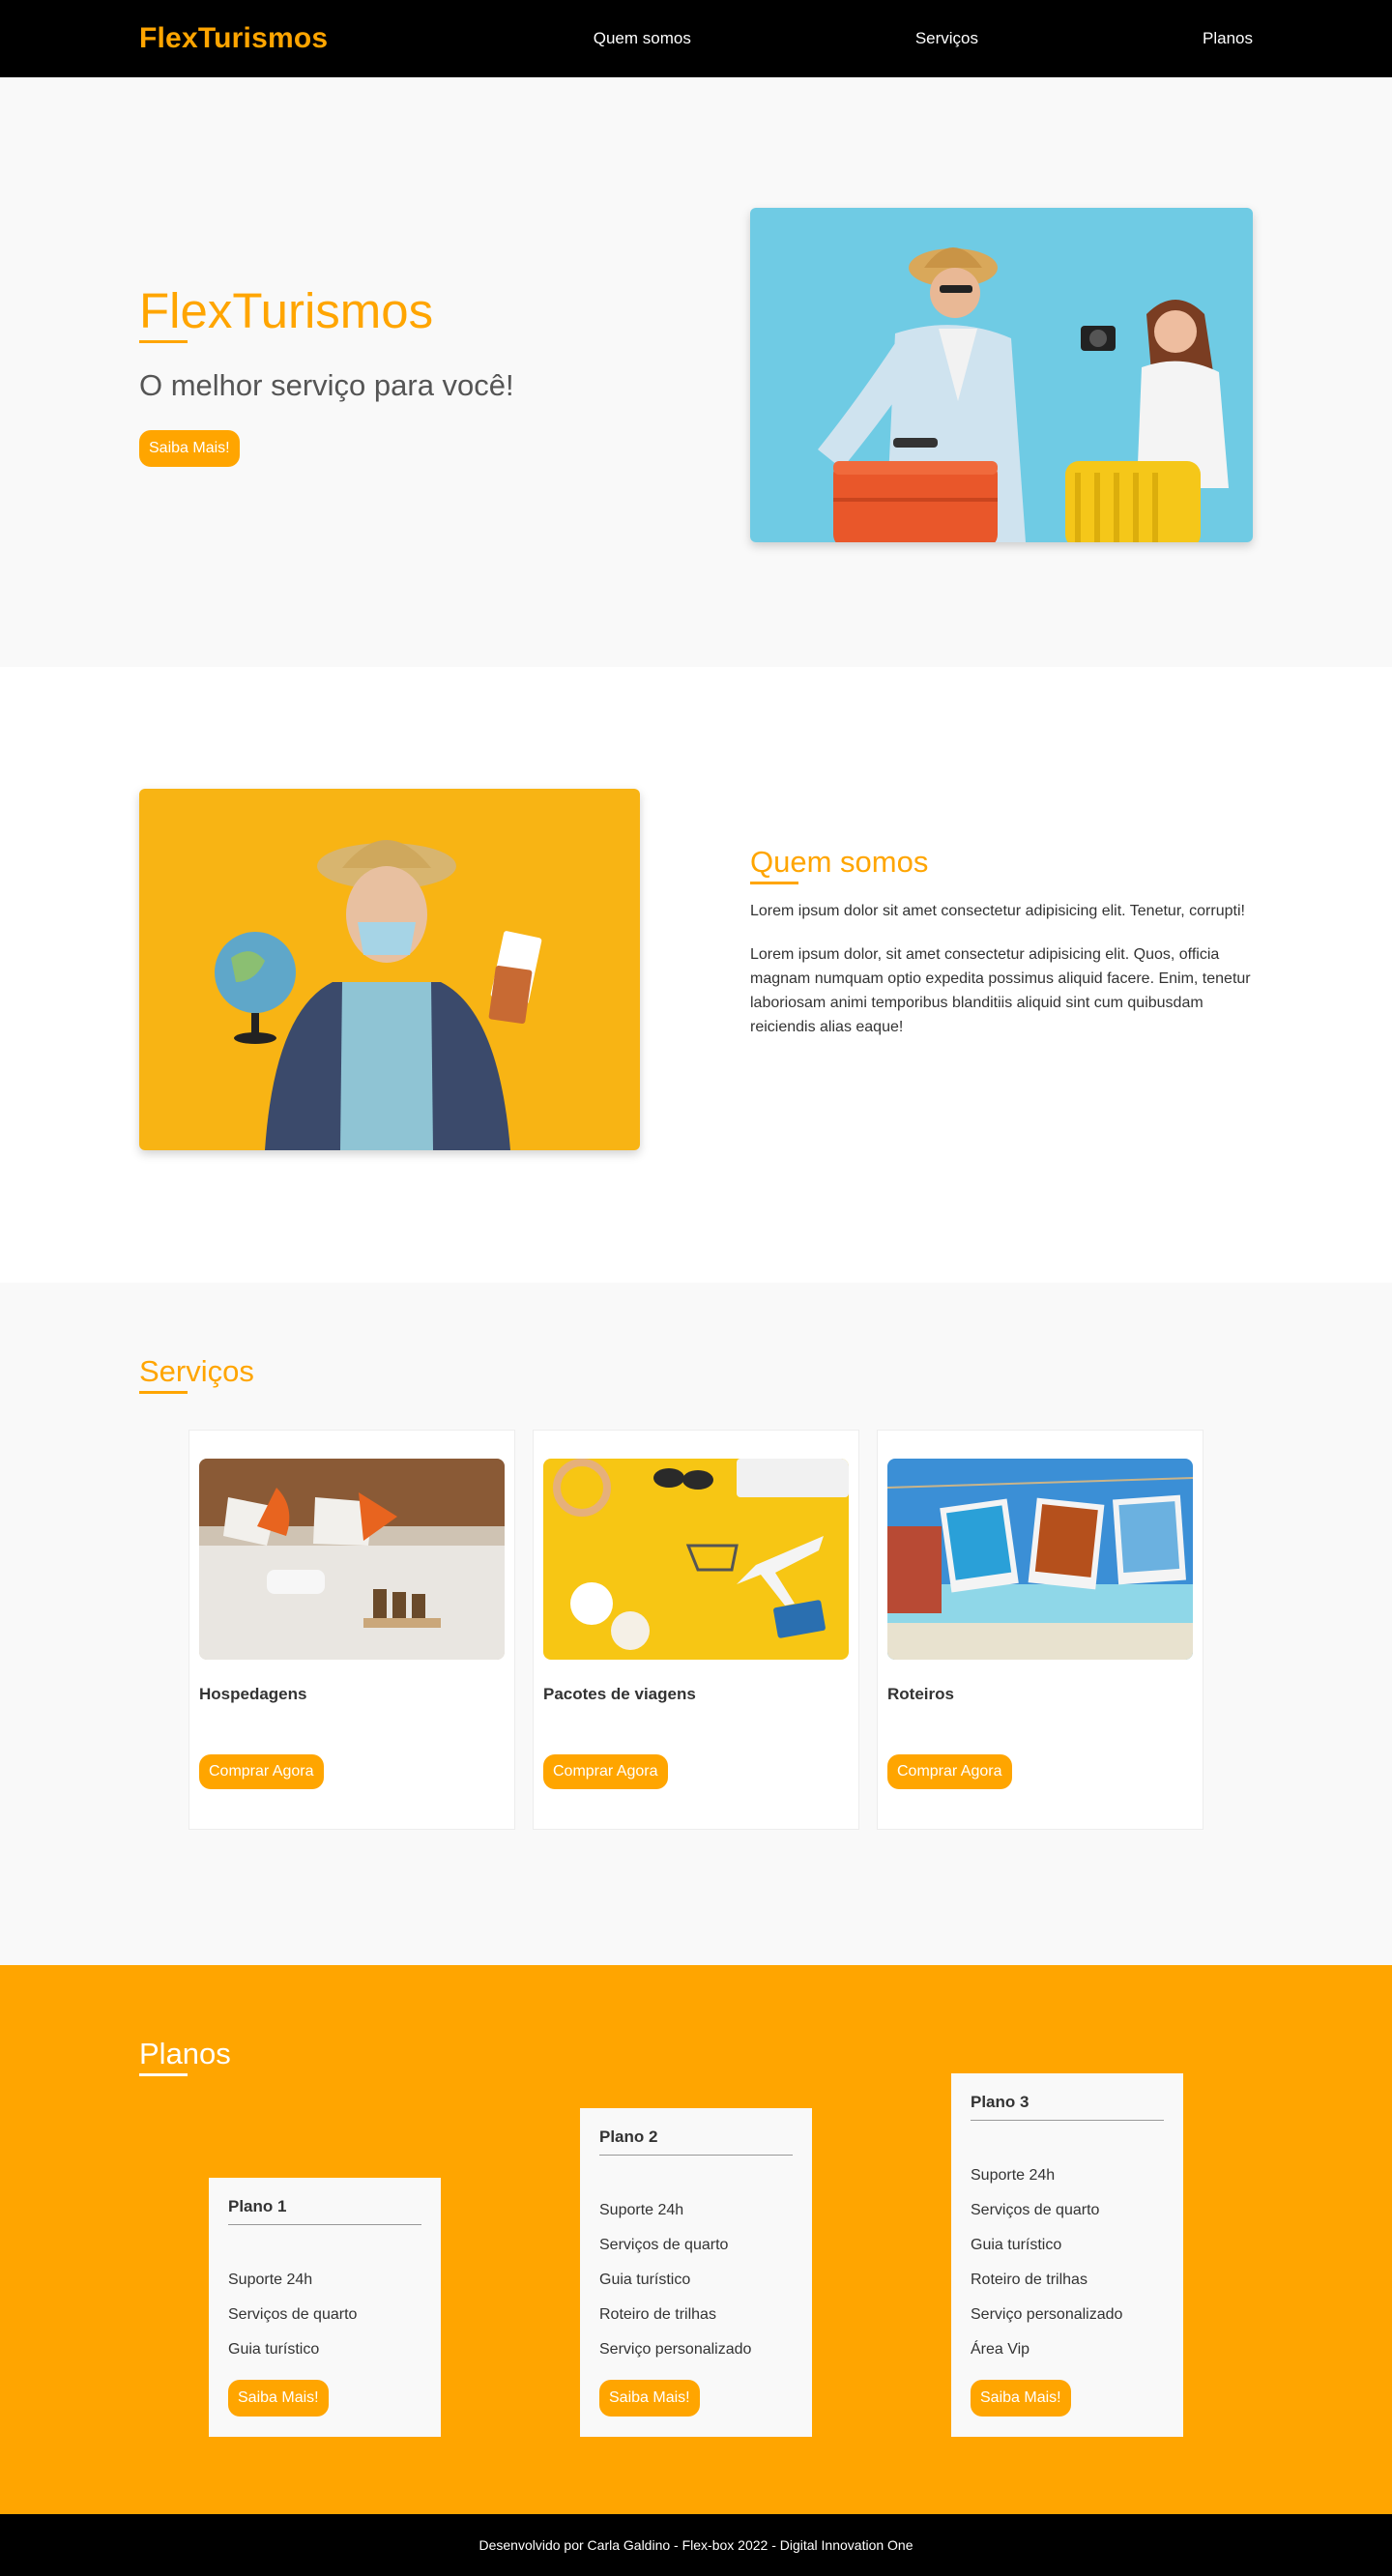 The width and height of the screenshot is (1392, 2576). What do you see at coordinates (620, 1694) in the screenshot?
I see `service-card-title: Pacotes de viagens` at bounding box center [620, 1694].